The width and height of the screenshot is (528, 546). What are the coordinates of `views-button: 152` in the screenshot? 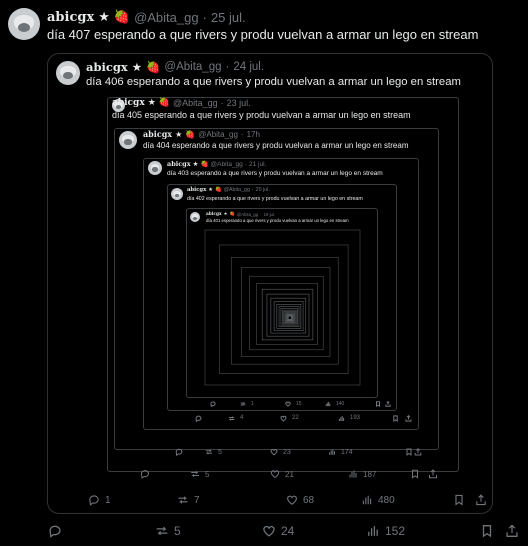 It's located at (385, 531).